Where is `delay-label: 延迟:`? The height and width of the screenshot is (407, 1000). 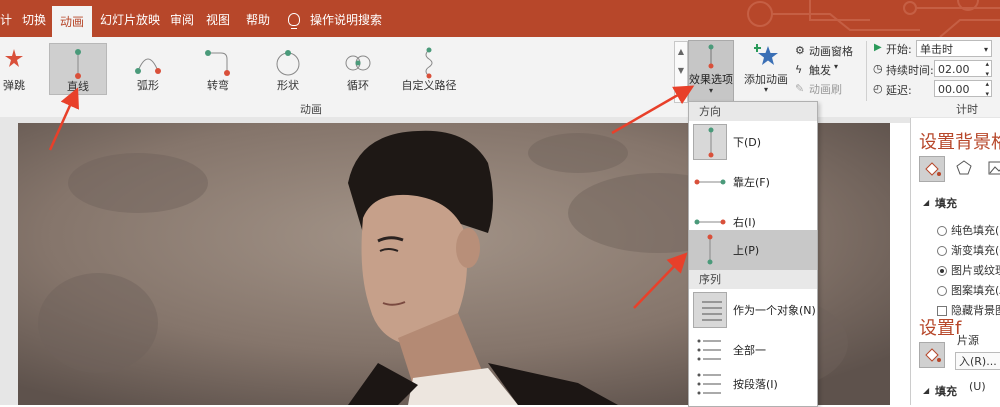
delay-label: 延迟: is located at coordinates (899, 90).